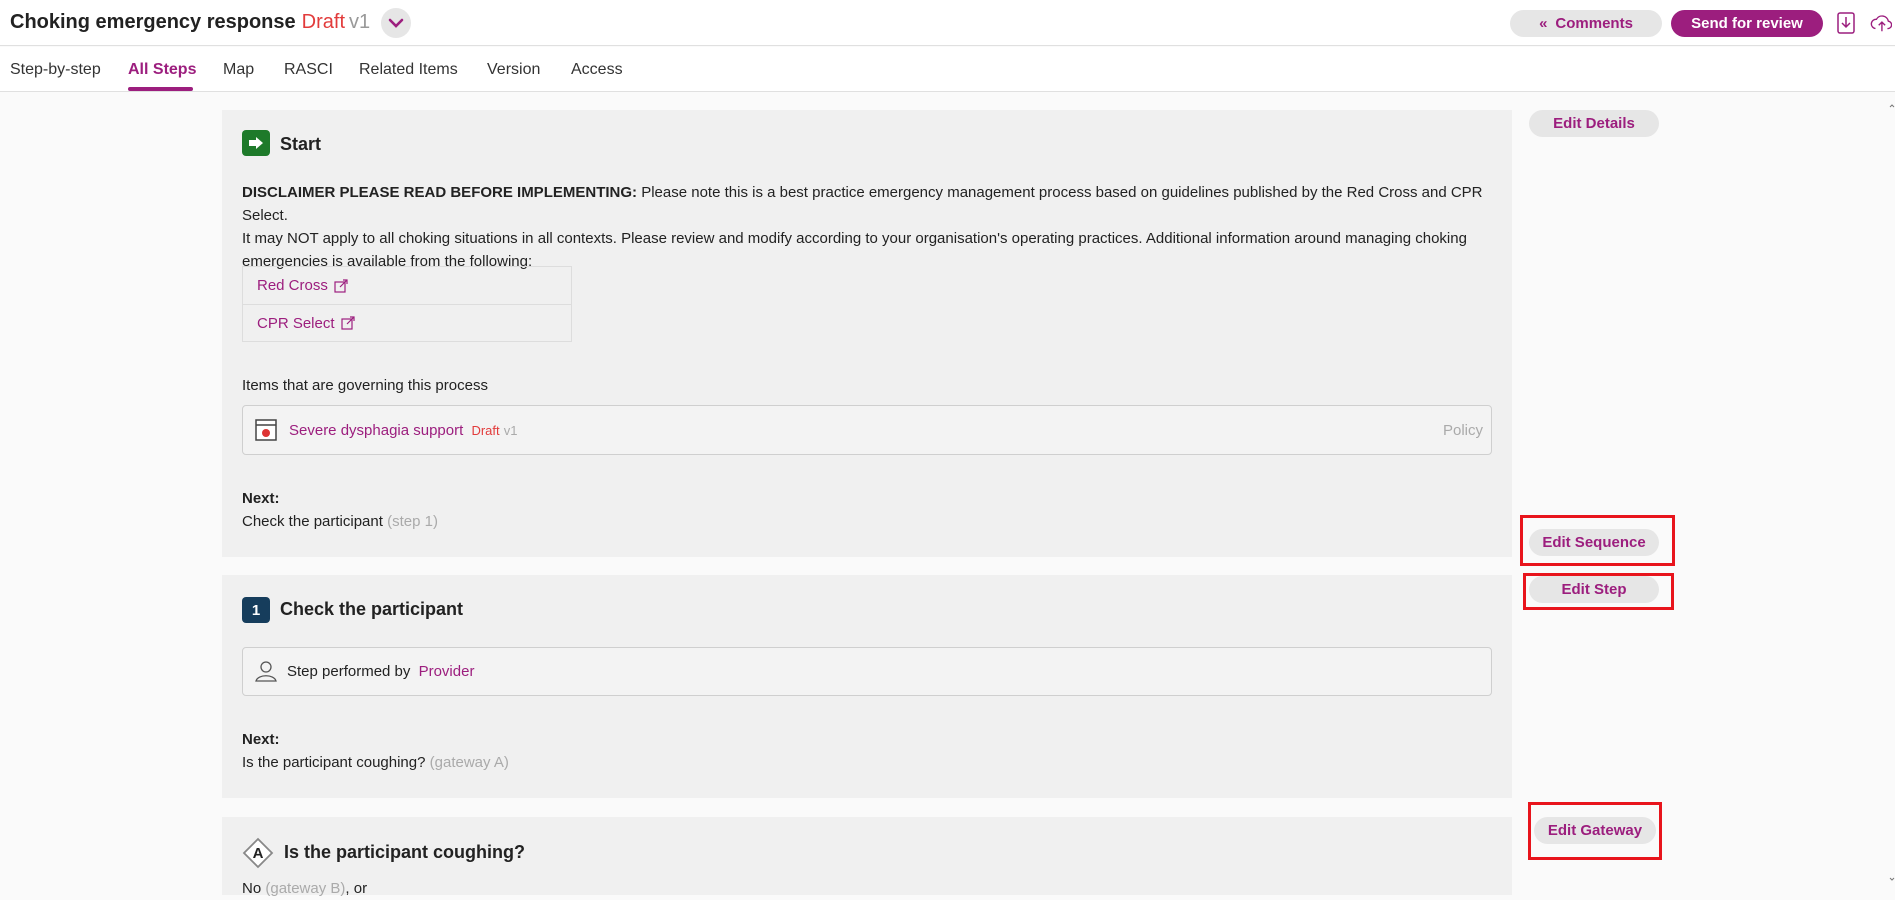 The height and width of the screenshot is (900, 1895). I want to click on chevron-down-icon, so click(396, 23).